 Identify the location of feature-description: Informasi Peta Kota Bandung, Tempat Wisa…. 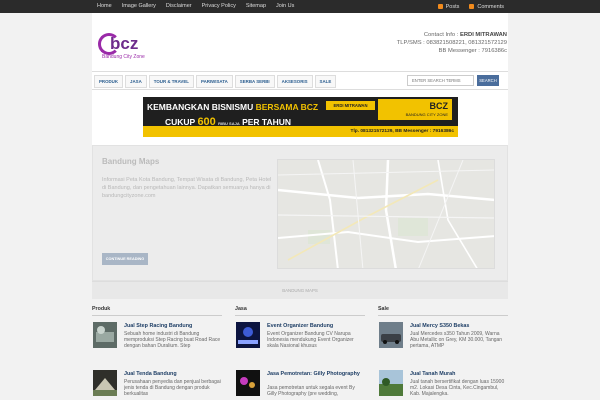
(187, 188).